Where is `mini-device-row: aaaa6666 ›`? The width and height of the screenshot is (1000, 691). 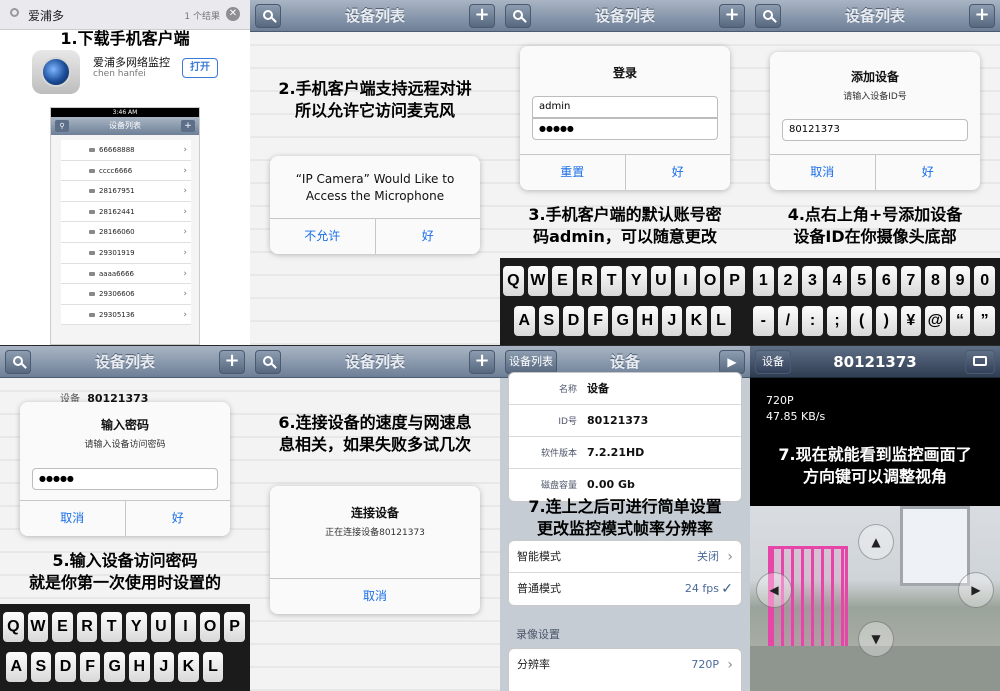
mini-device-row: aaaa6666 › is located at coordinates (126, 274).